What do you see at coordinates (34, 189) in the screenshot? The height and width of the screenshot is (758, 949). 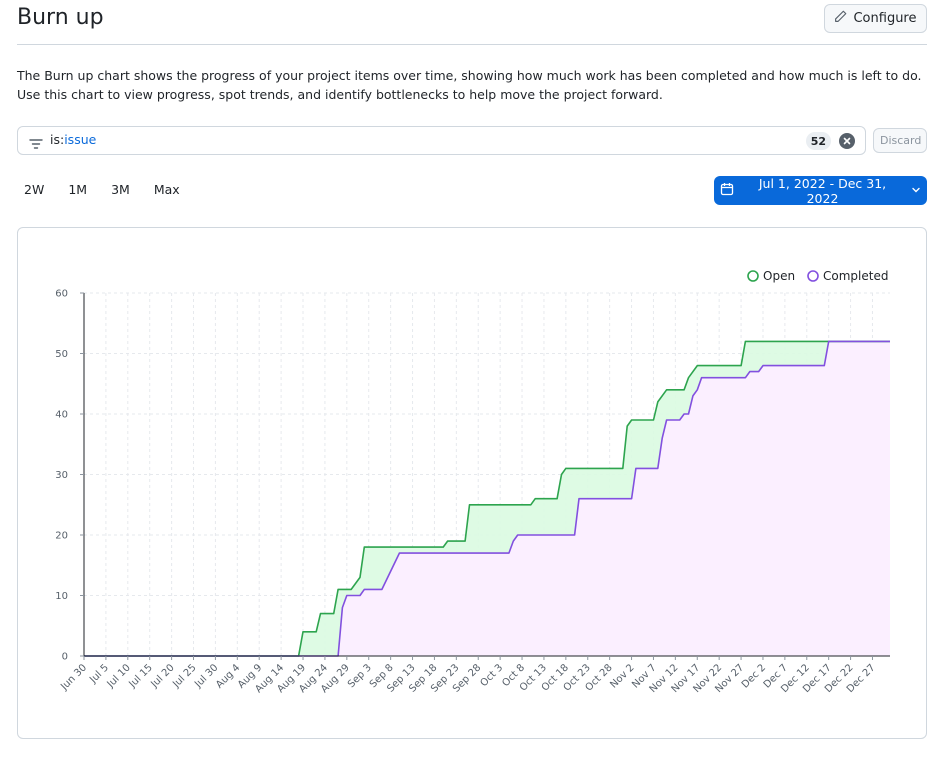 I see `tab-2w: 2W` at bounding box center [34, 189].